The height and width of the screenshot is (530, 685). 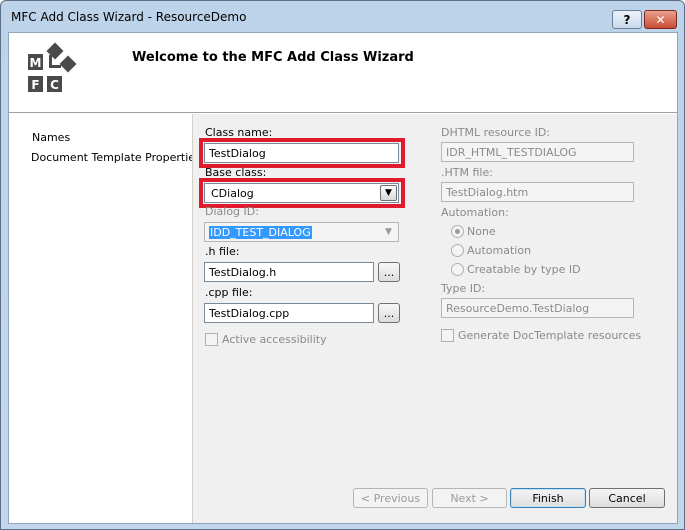 What do you see at coordinates (550, 335) in the screenshot?
I see `generate-doctemplate-label: Generate DocTemplate resources` at bounding box center [550, 335].